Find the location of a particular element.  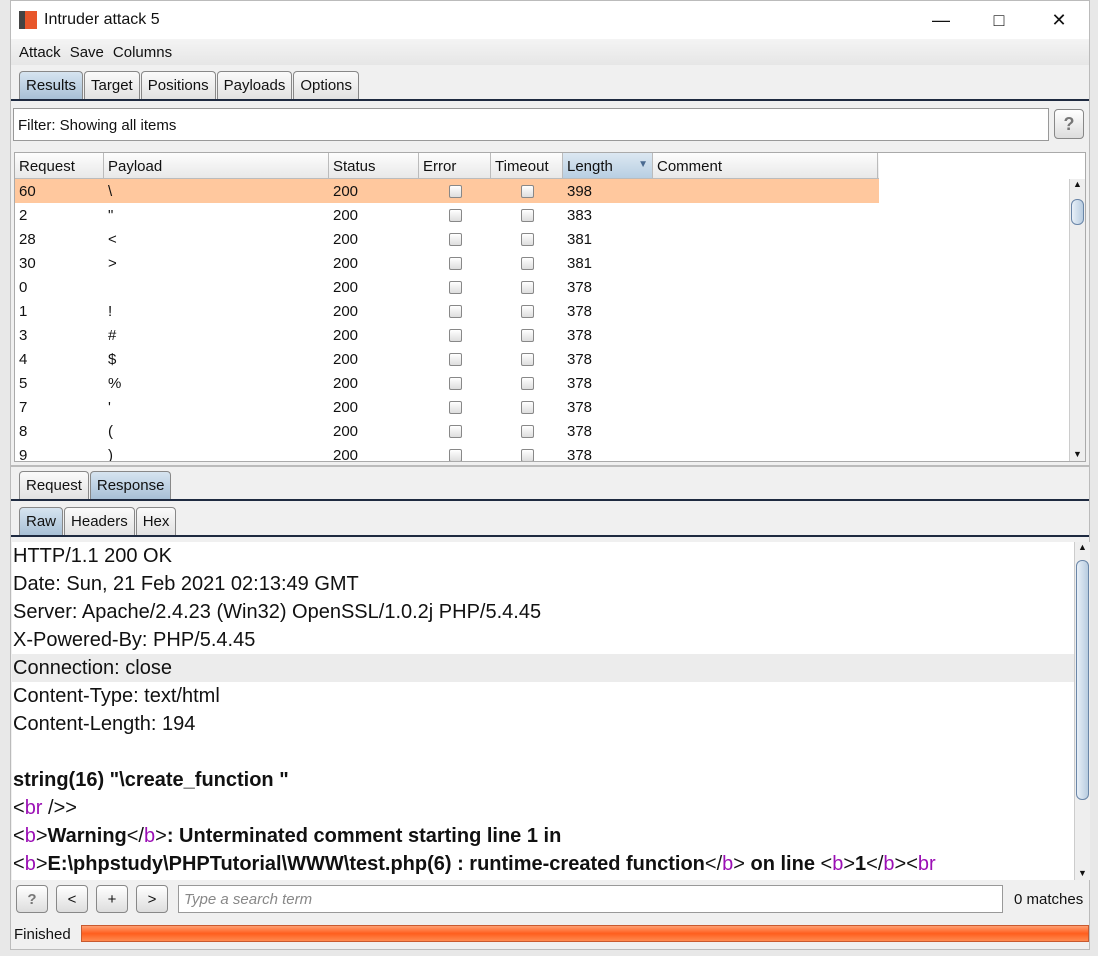

table-row: 0 200 378 is located at coordinates (550, 287).